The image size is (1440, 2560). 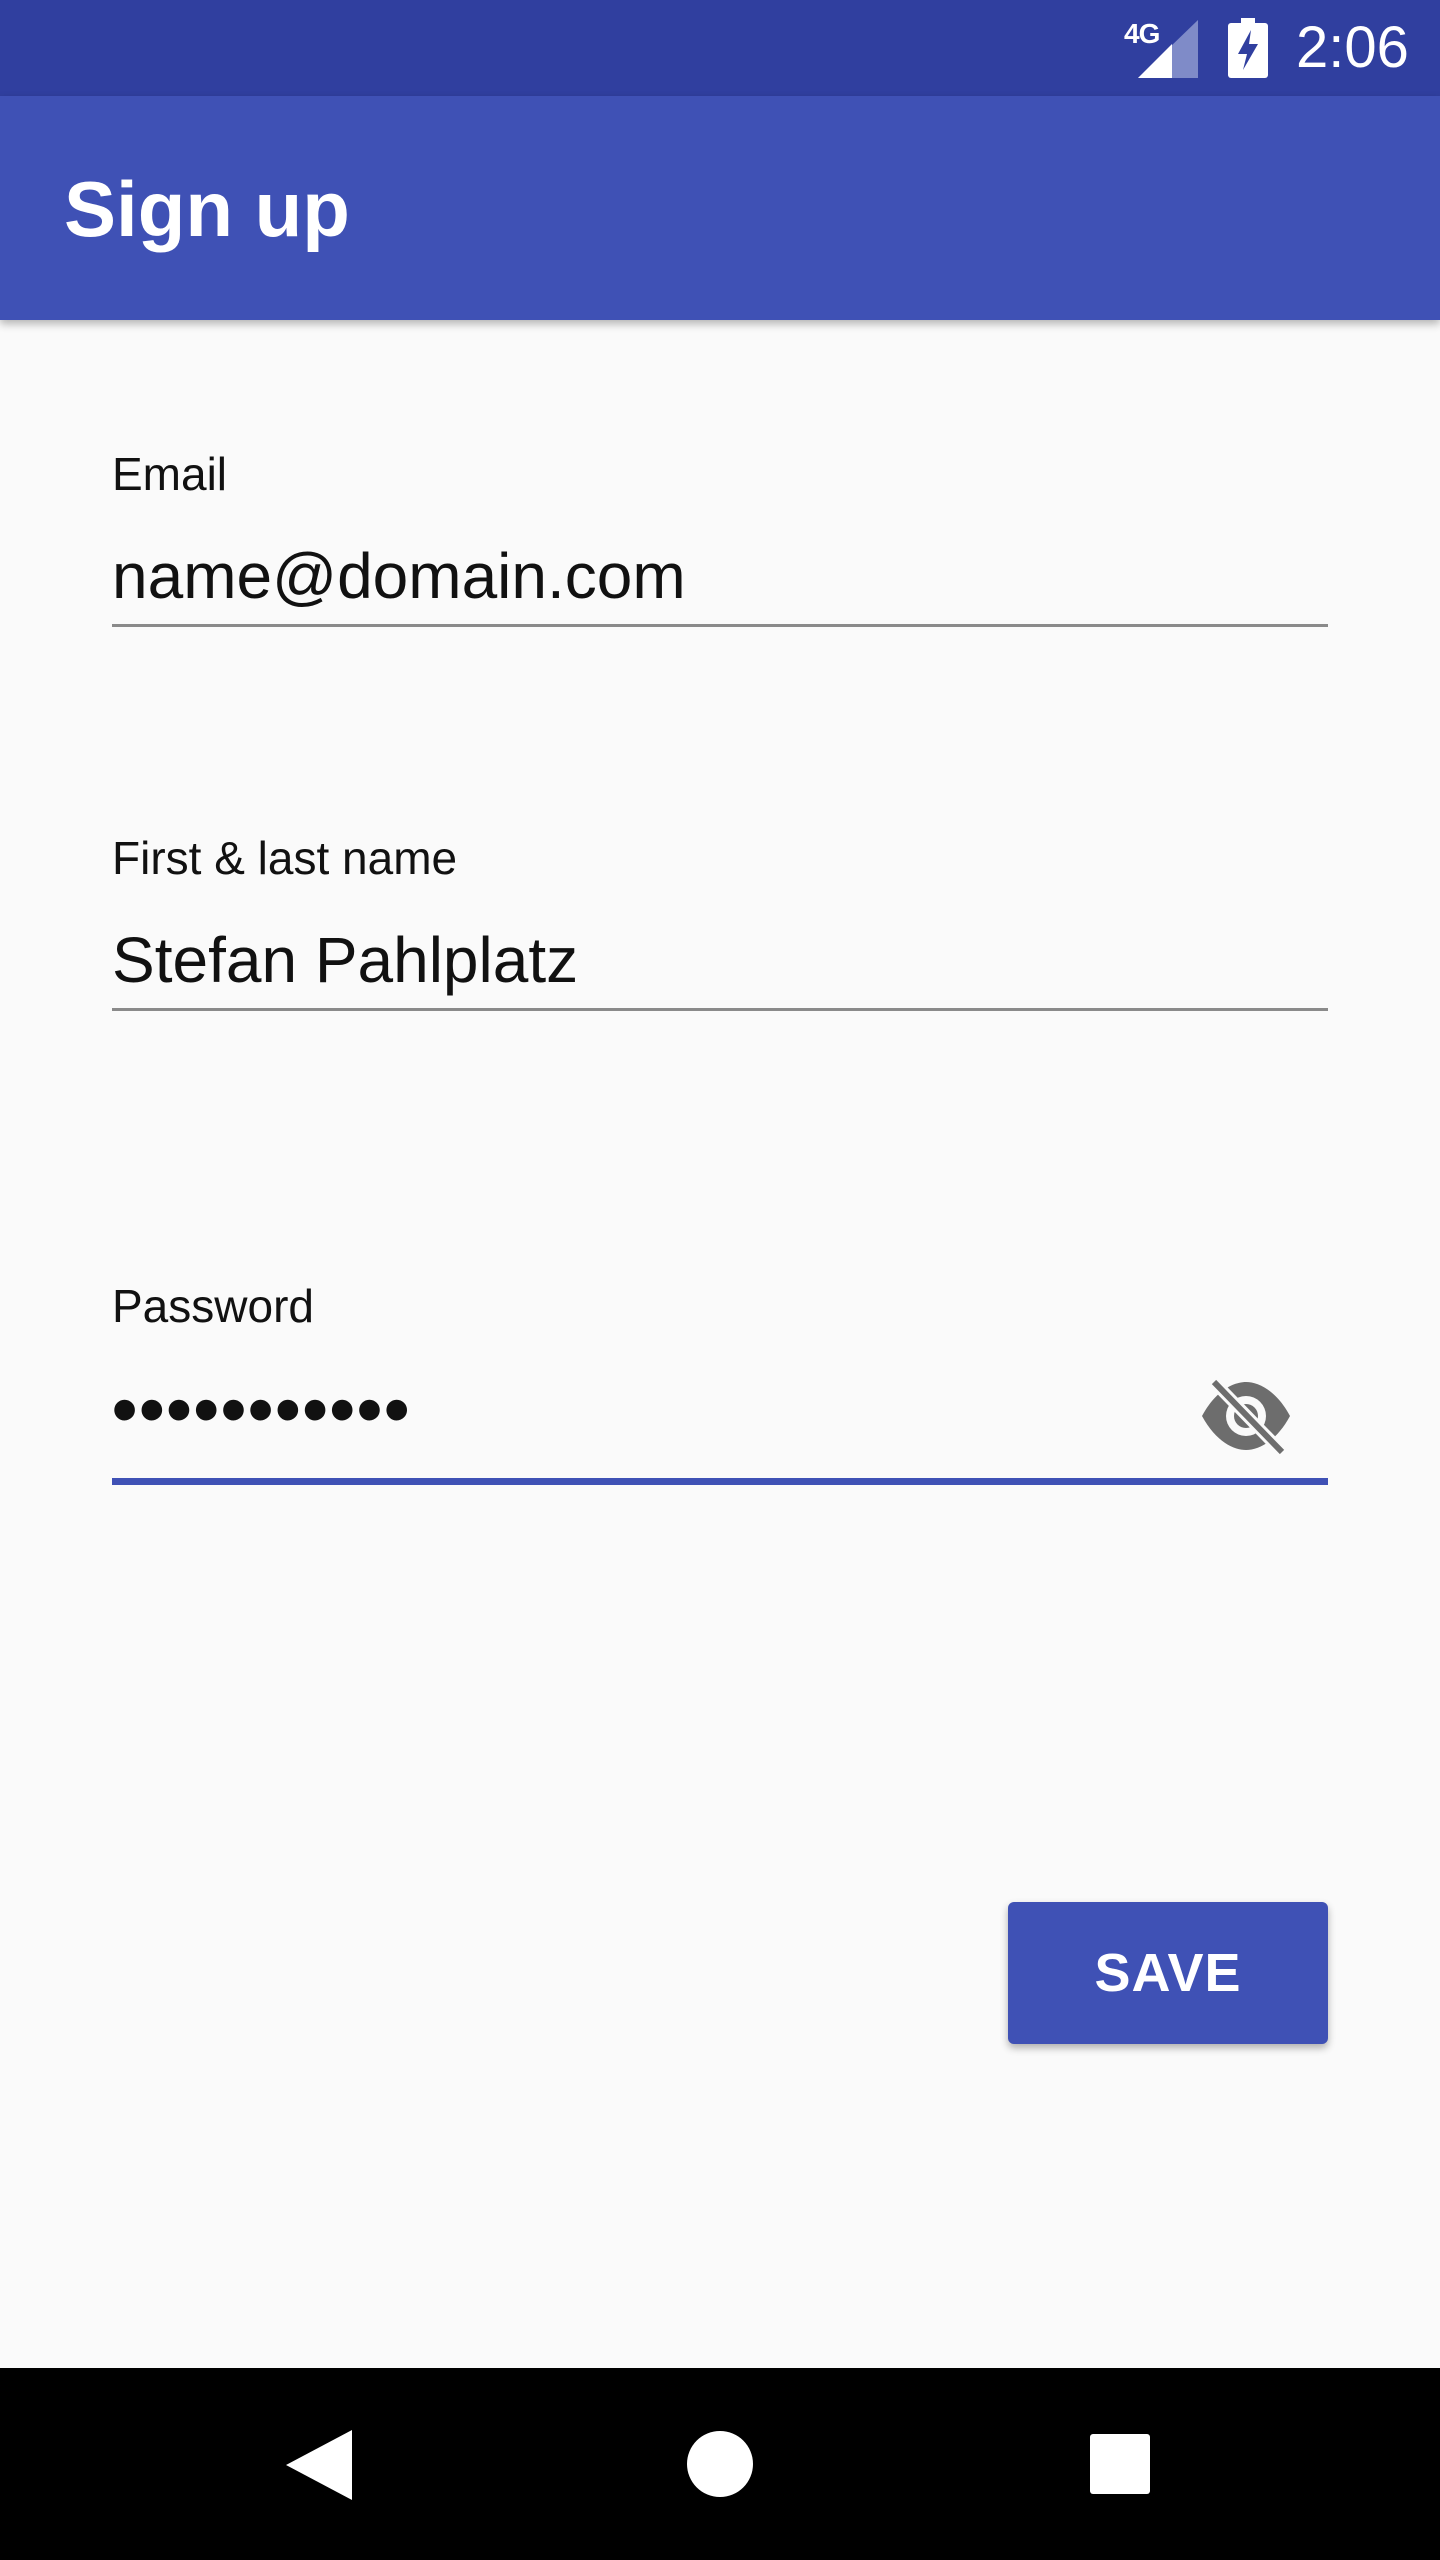 I want to click on password-input: •••••••••••, so click(x=261, y=1410).